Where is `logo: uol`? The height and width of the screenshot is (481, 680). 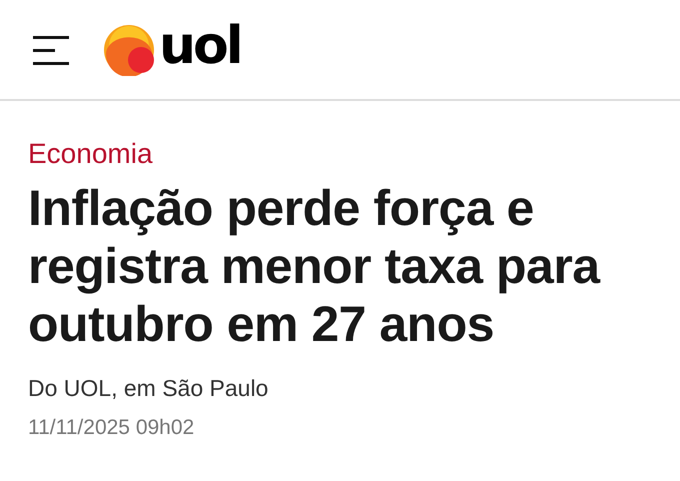
logo: uol is located at coordinates (172, 50).